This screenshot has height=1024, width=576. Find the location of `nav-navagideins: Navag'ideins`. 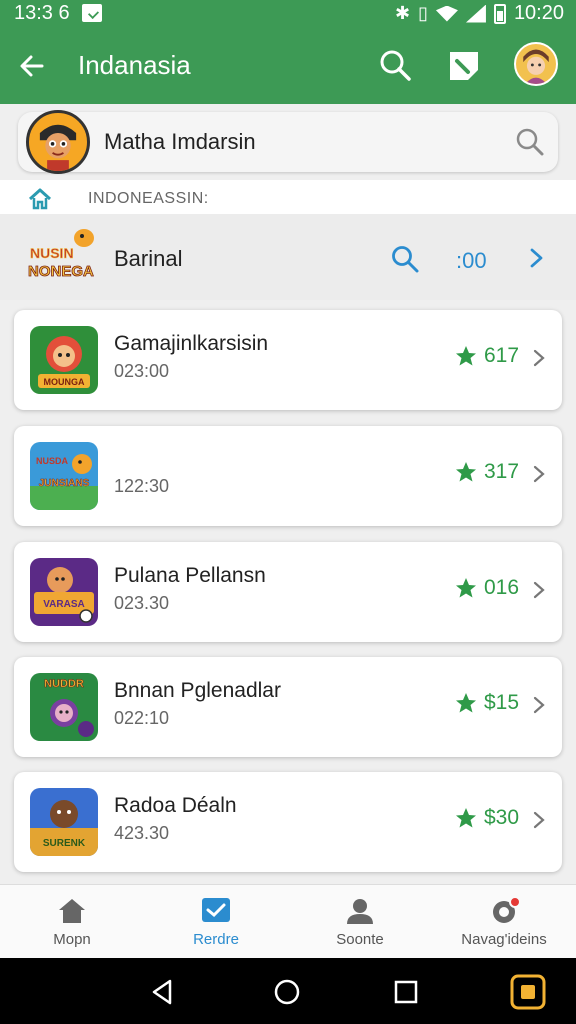

nav-navagideins: Navag'ideins is located at coordinates (504, 922).